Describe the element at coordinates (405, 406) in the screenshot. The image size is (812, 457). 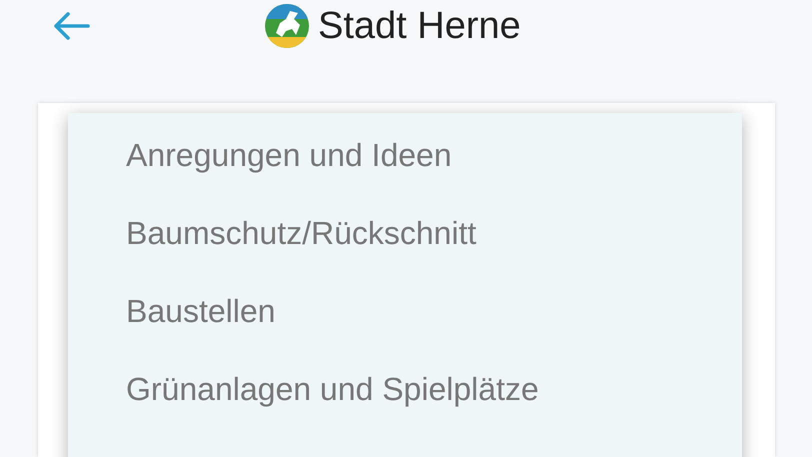
I see `menu-item: Grünanlagen und Spielplätze` at that location.